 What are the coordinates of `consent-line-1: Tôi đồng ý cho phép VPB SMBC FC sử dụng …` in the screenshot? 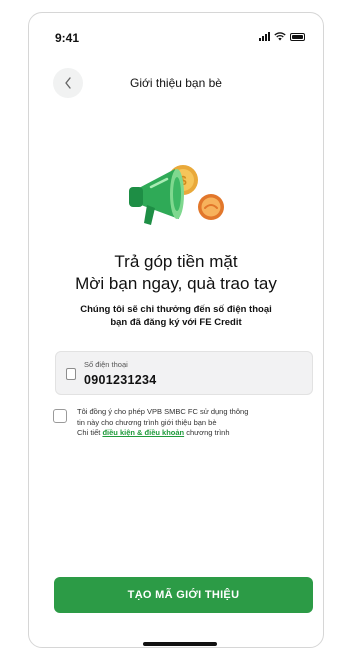 It's located at (163, 411).